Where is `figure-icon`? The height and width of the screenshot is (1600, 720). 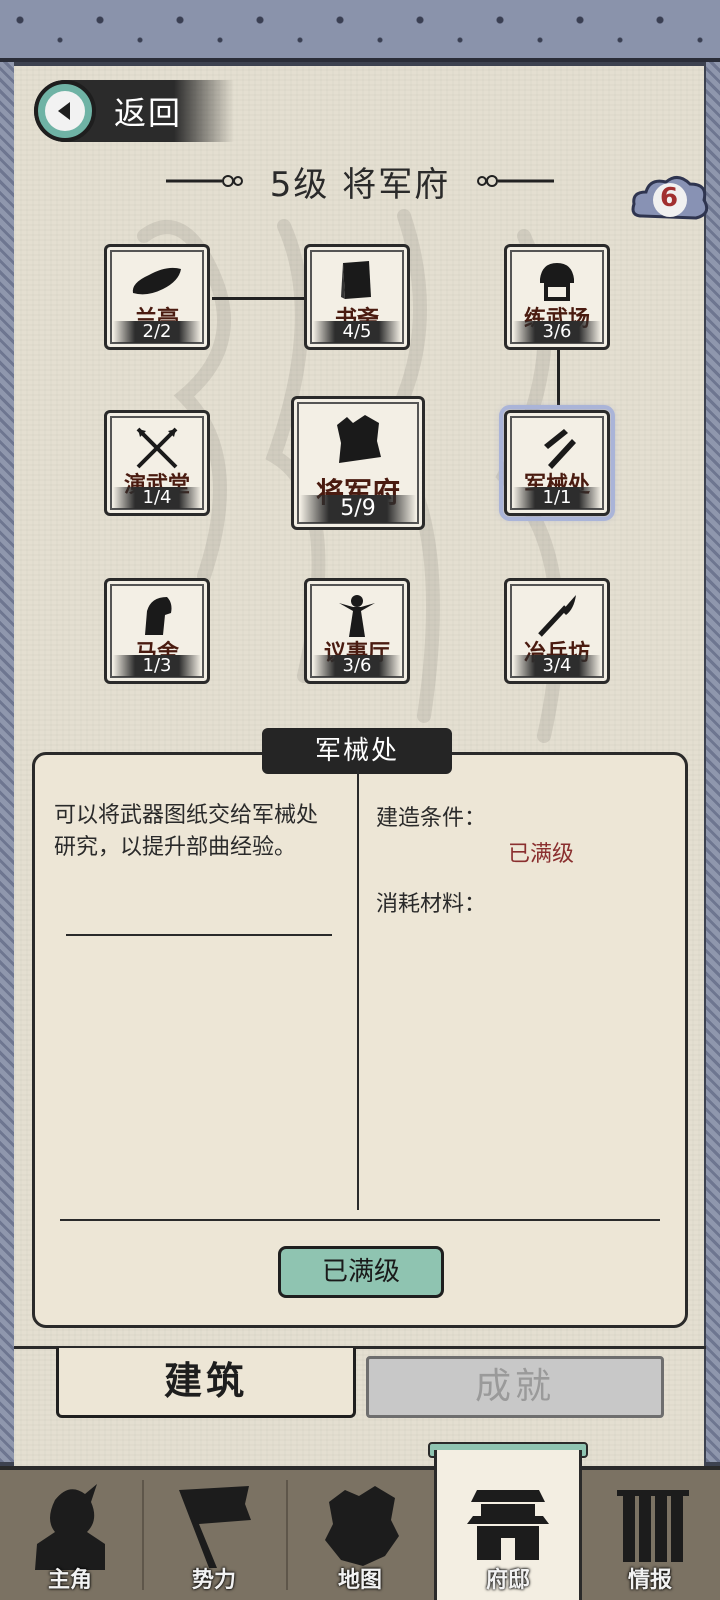 figure-icon is located at coordinates (357, 616).